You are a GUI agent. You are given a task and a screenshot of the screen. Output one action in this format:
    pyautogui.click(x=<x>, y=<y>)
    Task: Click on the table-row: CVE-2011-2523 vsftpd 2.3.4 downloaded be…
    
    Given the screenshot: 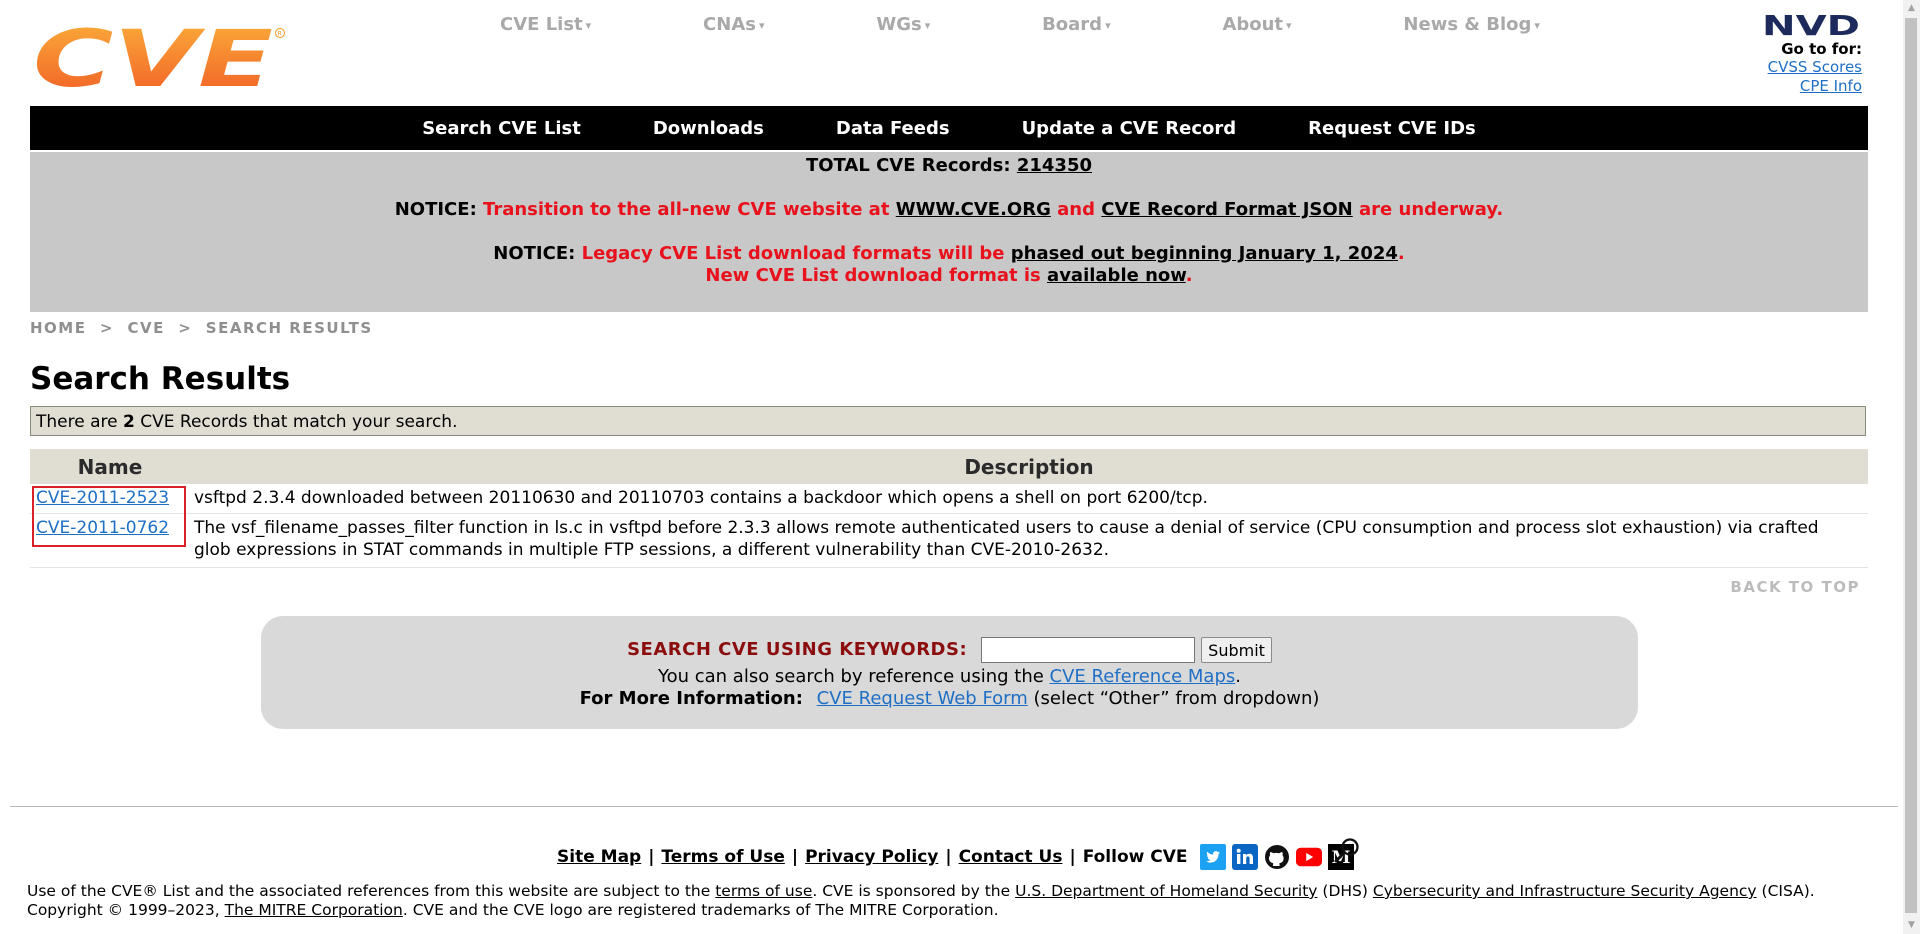 What is the action you would take?
    pyautogui.click(x=949, y=499)
    